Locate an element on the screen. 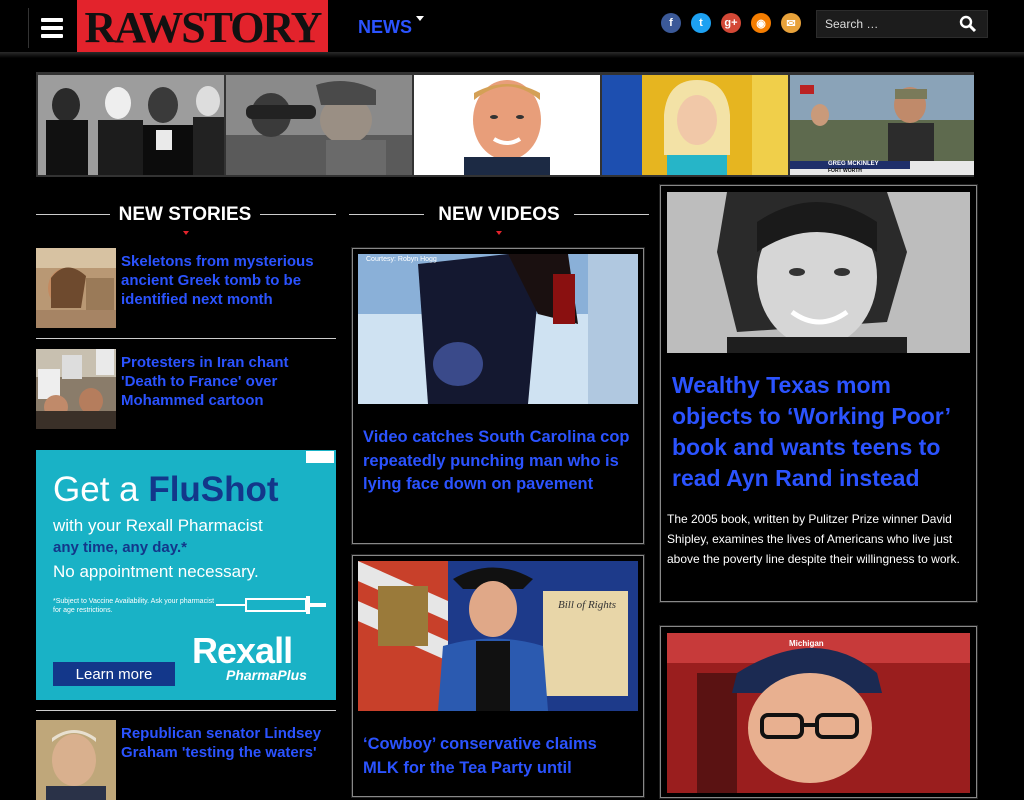  site-header: RAWSTORY NEWS f t g+ ◉ ✉ is located at coordinates (512, 28).